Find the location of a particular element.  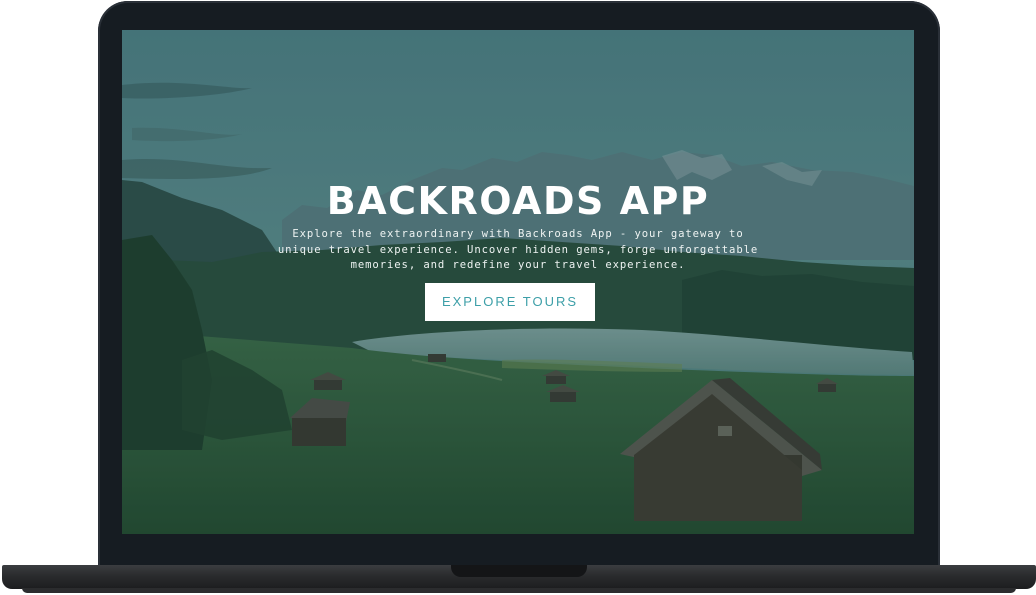

laptop-open-notch is located at coordinates (519, 571).